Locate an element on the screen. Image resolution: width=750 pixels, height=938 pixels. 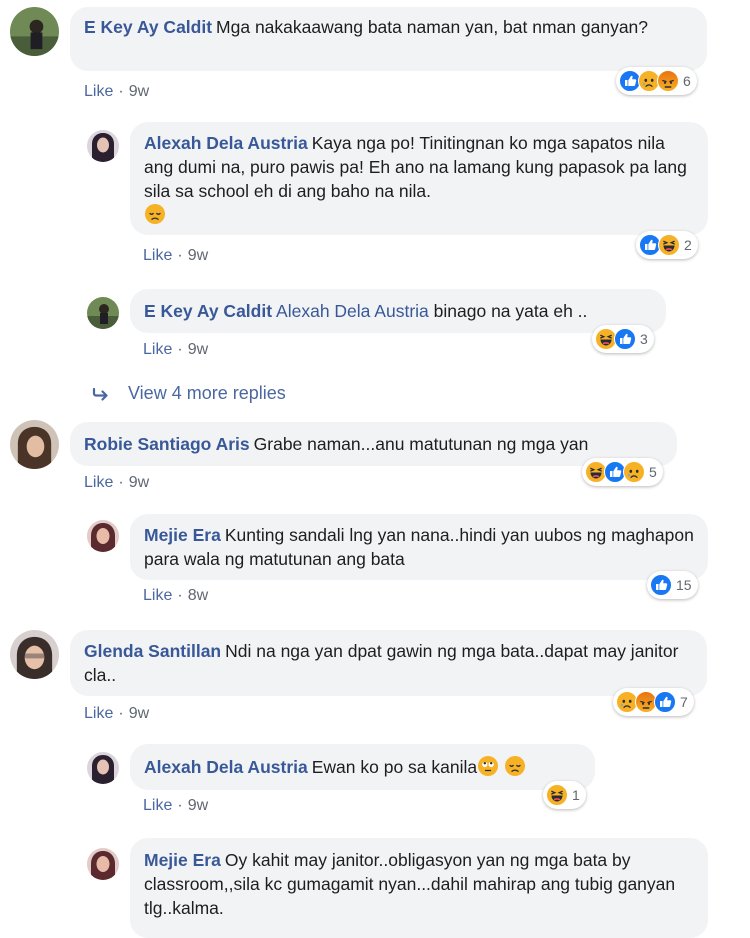
reaction-count: 7 is located at coordinates (684, 702).